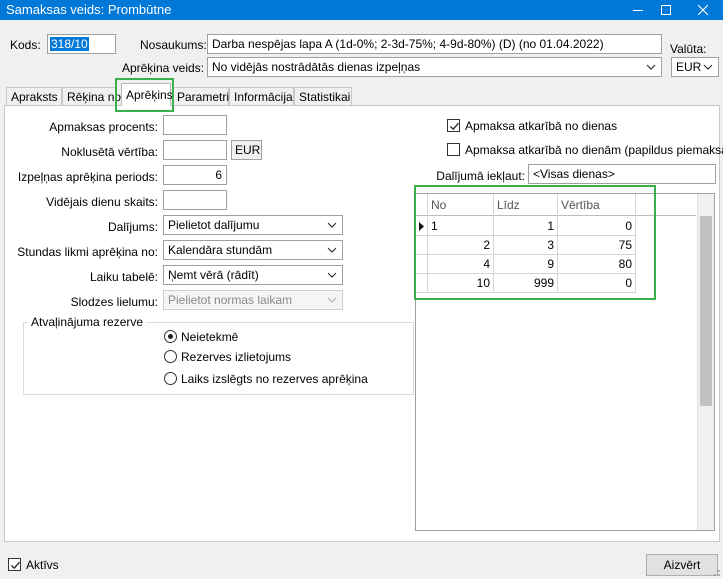 This screenshot has width=723, height=579. Describe the element at coordinates (214, 225) in the screenshot. I see `dalijums-value: Pielietot dalījumu` at that location.